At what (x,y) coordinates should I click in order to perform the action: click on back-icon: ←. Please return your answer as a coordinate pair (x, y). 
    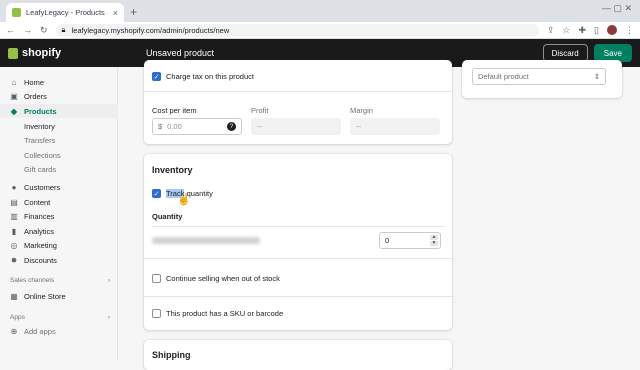
    Looking at the image, I should click on (10, 30).